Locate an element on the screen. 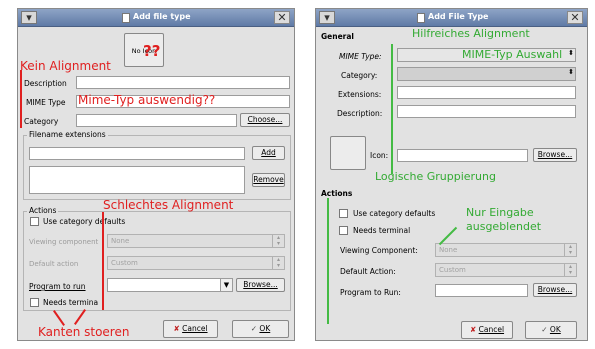 This screenshot has height=349, width=595. default-action-label: Default action is located at coordinates (54, 264).